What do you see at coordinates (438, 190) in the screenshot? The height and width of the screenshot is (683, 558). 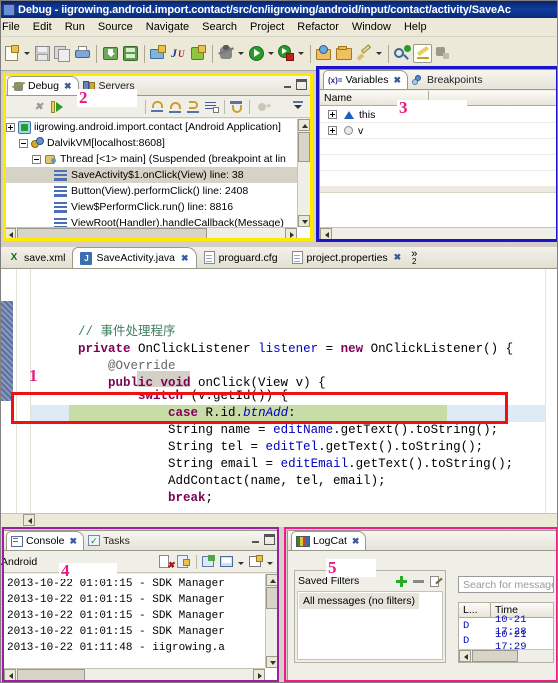 I see `detail-pane-divider` at bounding box center [438, 190].